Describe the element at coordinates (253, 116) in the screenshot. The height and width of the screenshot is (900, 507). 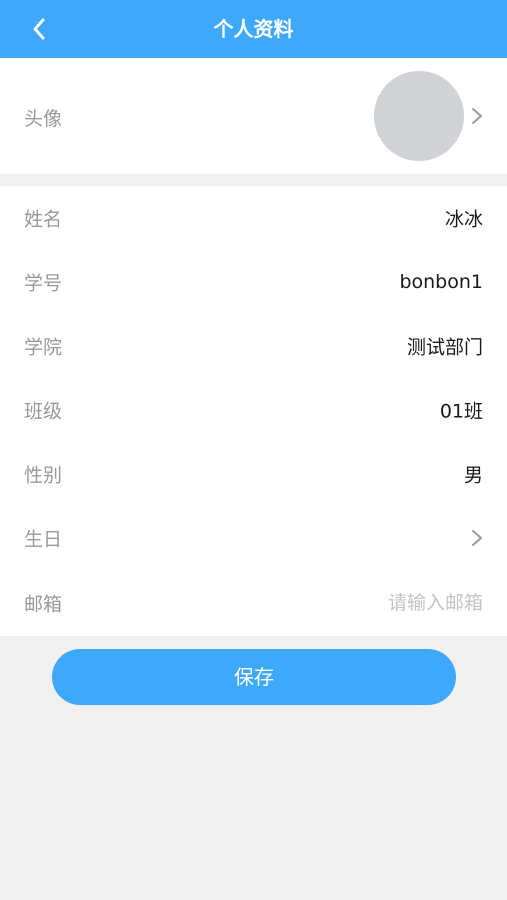
I see `avatar-row: 头像` at that location.